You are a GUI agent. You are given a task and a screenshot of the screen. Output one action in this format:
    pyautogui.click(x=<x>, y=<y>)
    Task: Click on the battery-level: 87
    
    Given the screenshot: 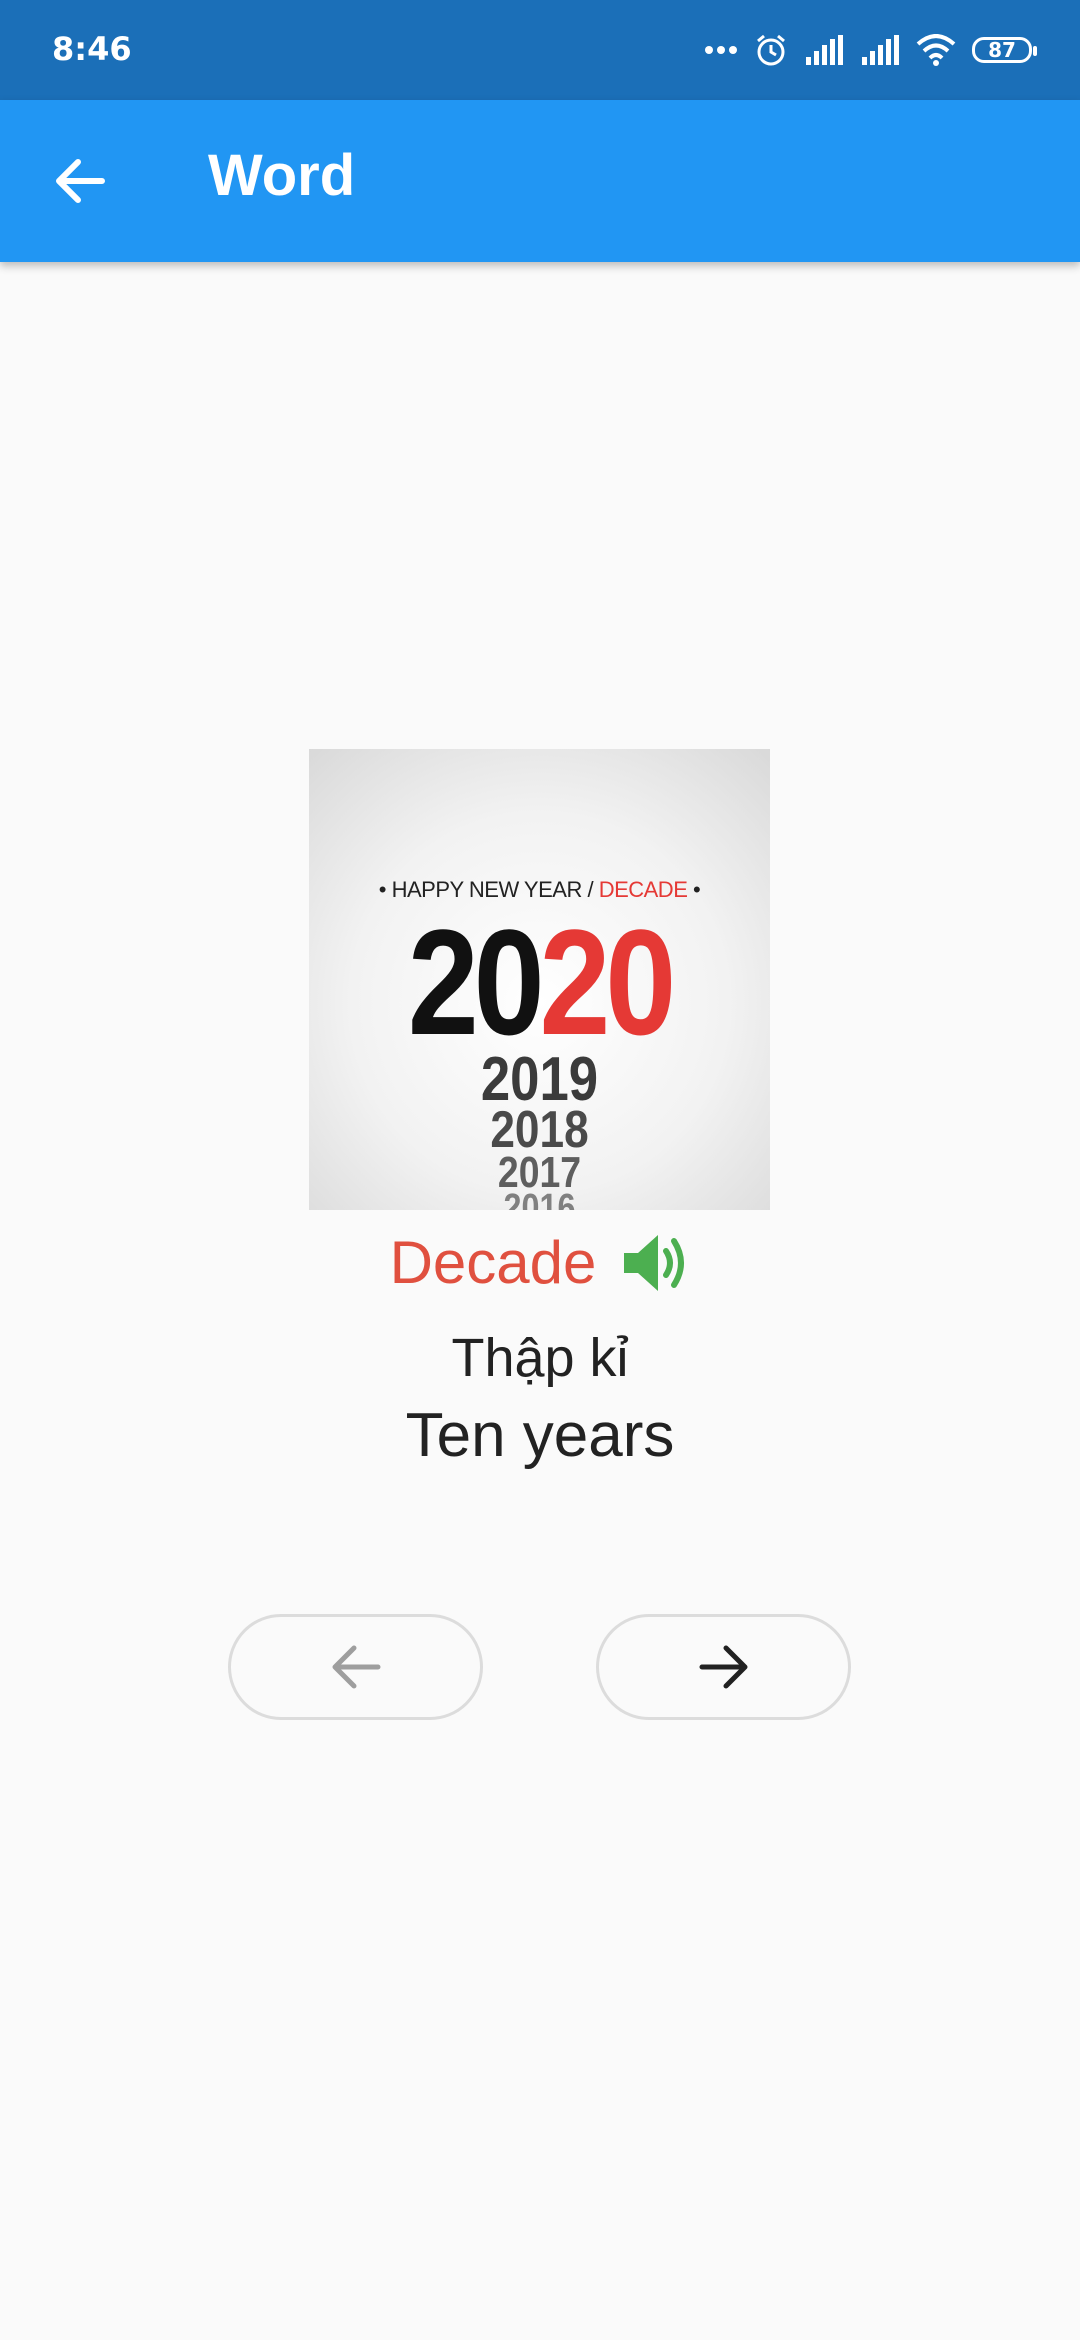 What is the action you would take?
    pyautogui.click(x=1002, y=50)
    